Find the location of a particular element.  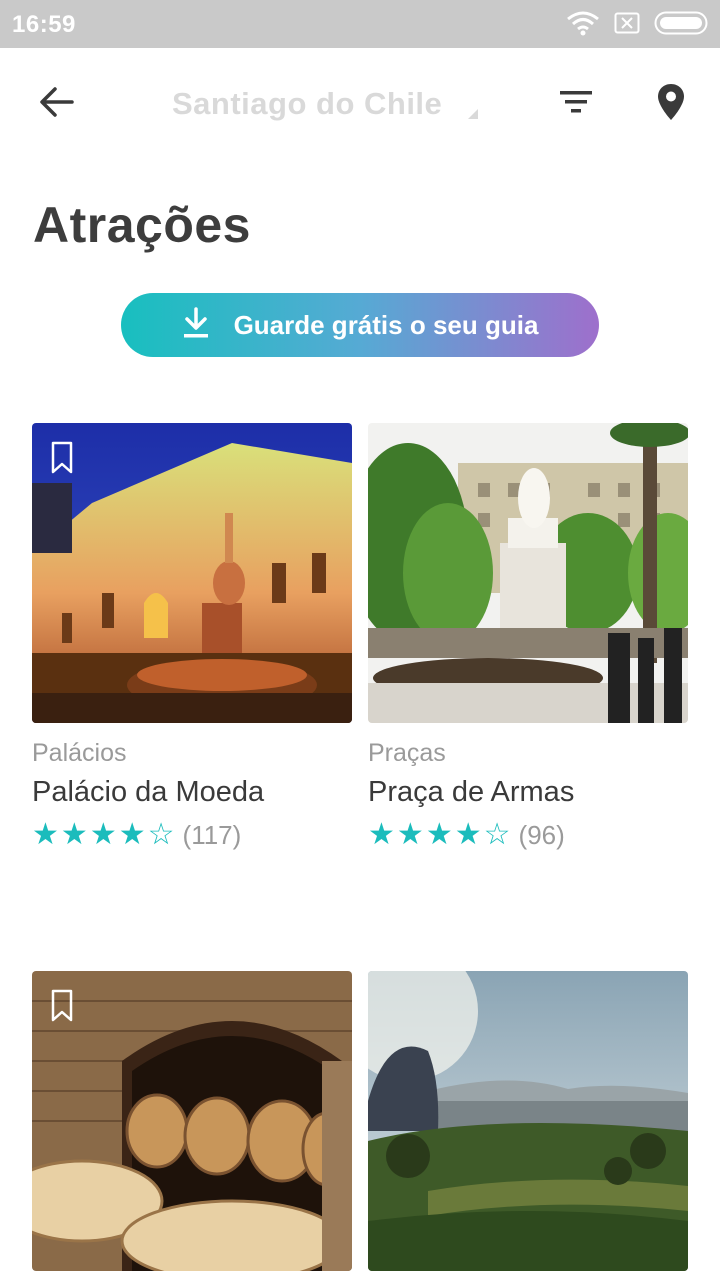

arrow-left-icon is located at coordinates (56, 104).